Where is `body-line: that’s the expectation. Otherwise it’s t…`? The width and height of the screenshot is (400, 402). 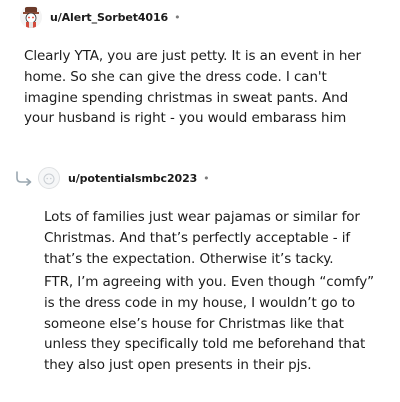 body-line: that’s the expectation. Otherwise it’s t… is located at coordinates (189, 258).